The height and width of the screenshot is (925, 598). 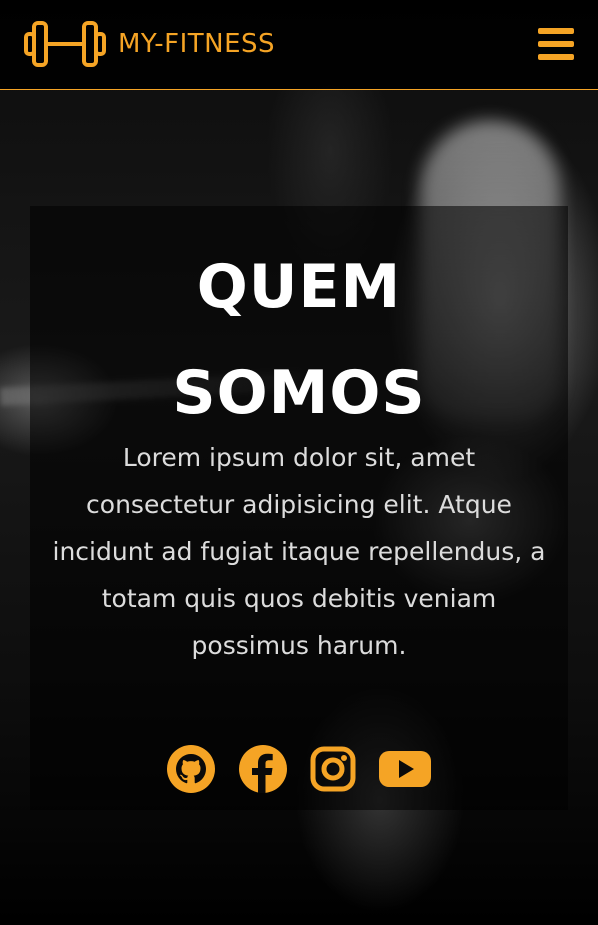 I want to click on top-navbar: MY-FITNESS, so click(x=299, y=45).